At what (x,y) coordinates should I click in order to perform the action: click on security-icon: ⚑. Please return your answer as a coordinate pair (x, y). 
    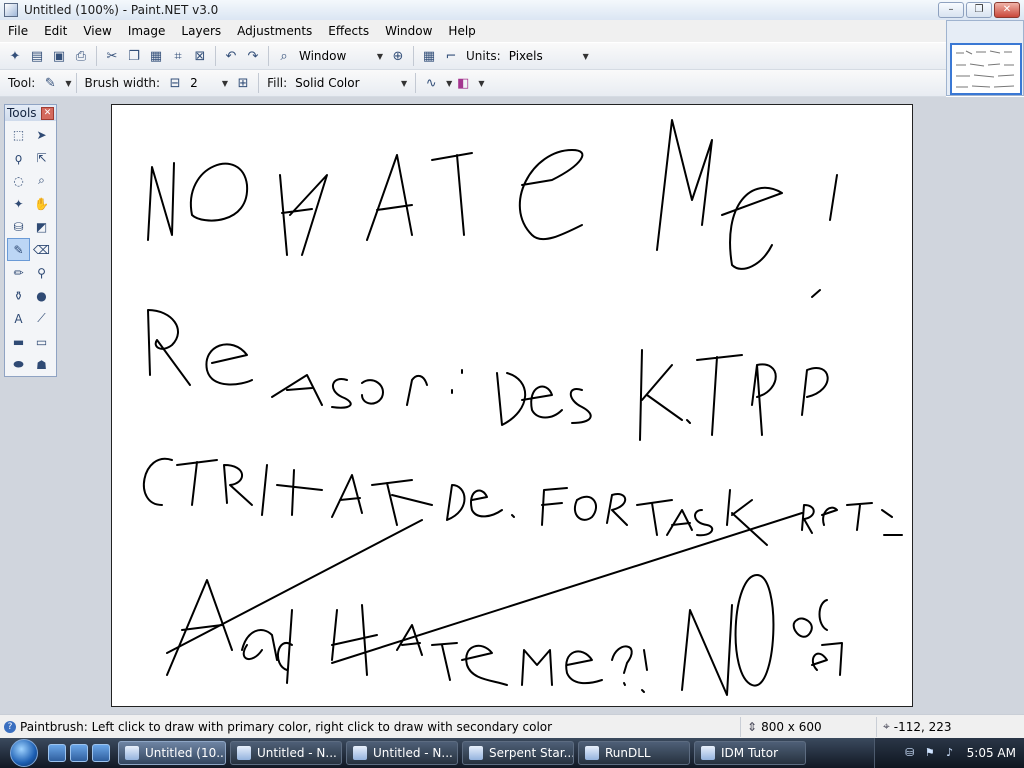
    Looking at the image, I should click on (930, 753).